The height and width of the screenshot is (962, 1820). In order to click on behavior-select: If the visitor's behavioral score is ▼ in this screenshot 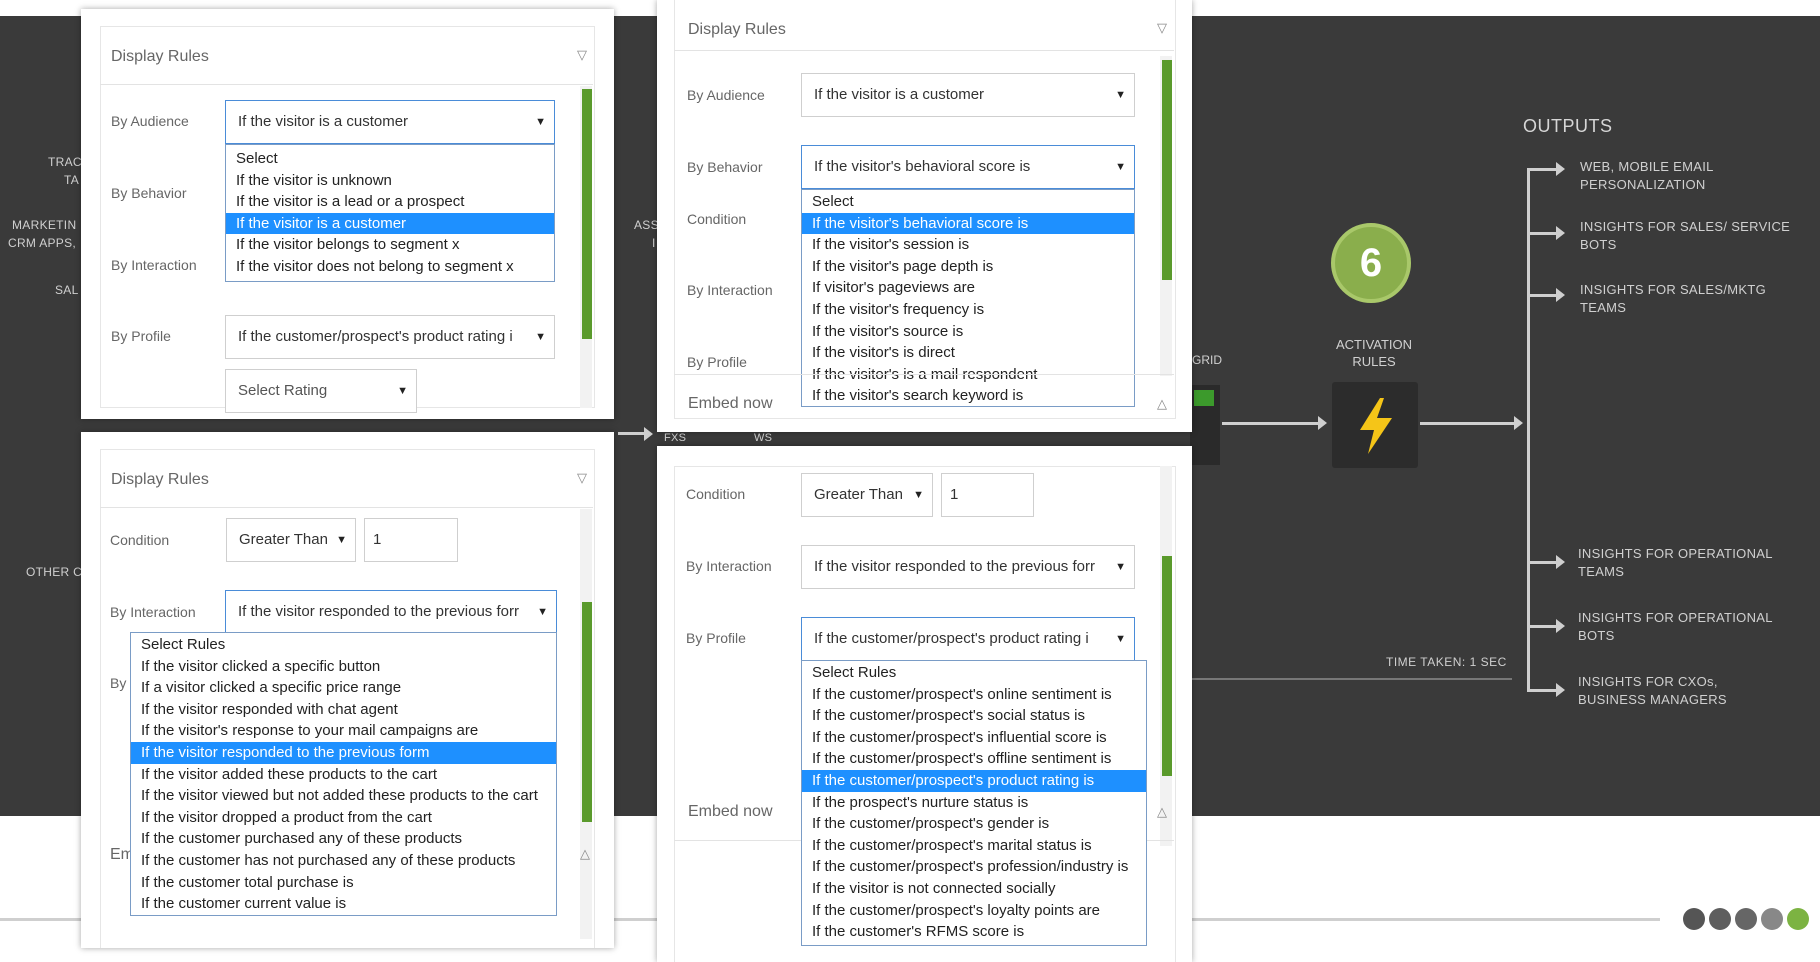, I will do `click(968, 167)`.